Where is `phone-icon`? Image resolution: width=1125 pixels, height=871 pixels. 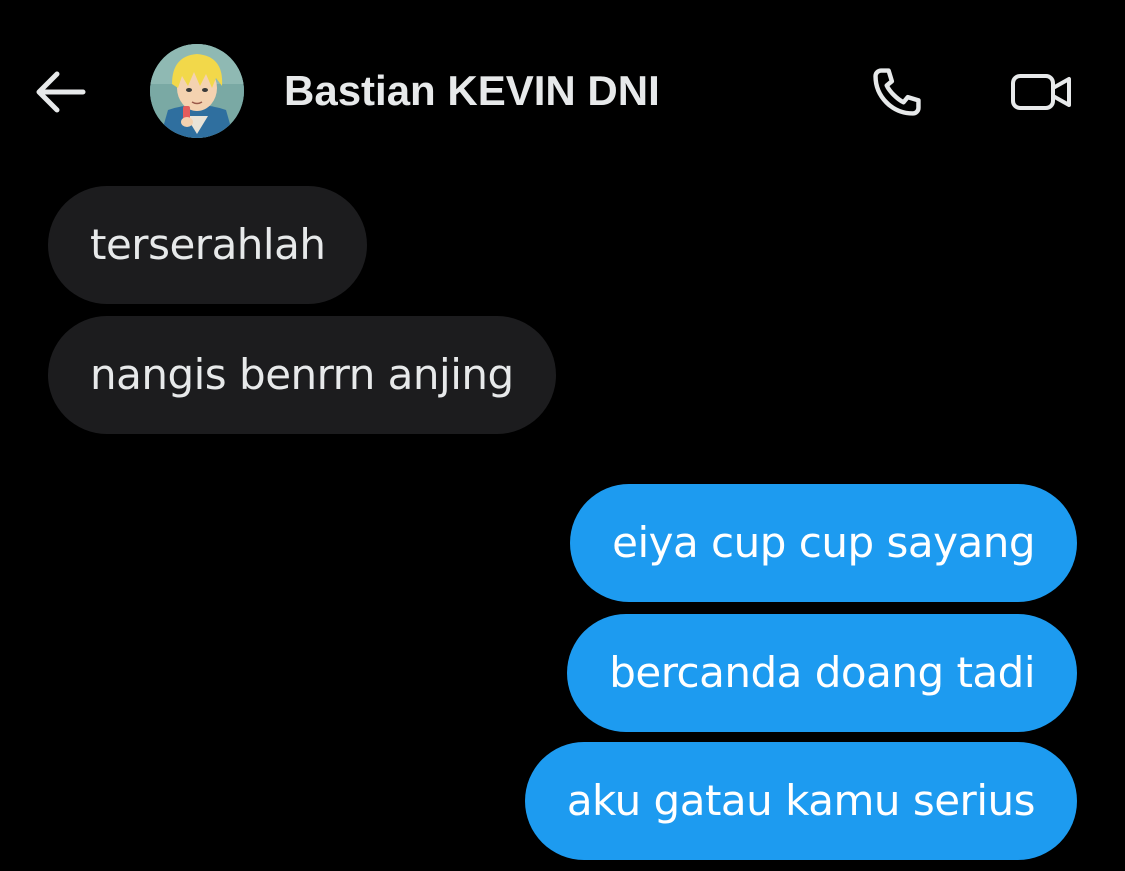 phone-icon is located at coordinates (897, 92).